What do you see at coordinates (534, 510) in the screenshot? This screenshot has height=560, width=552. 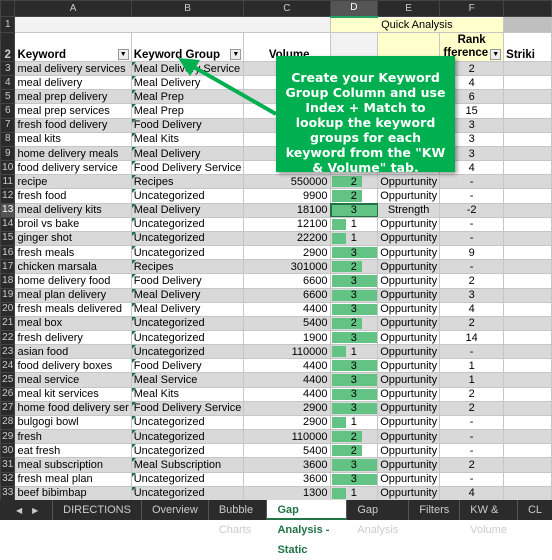 I see `sheet-tab: CL` at bounding box center [534, 510].